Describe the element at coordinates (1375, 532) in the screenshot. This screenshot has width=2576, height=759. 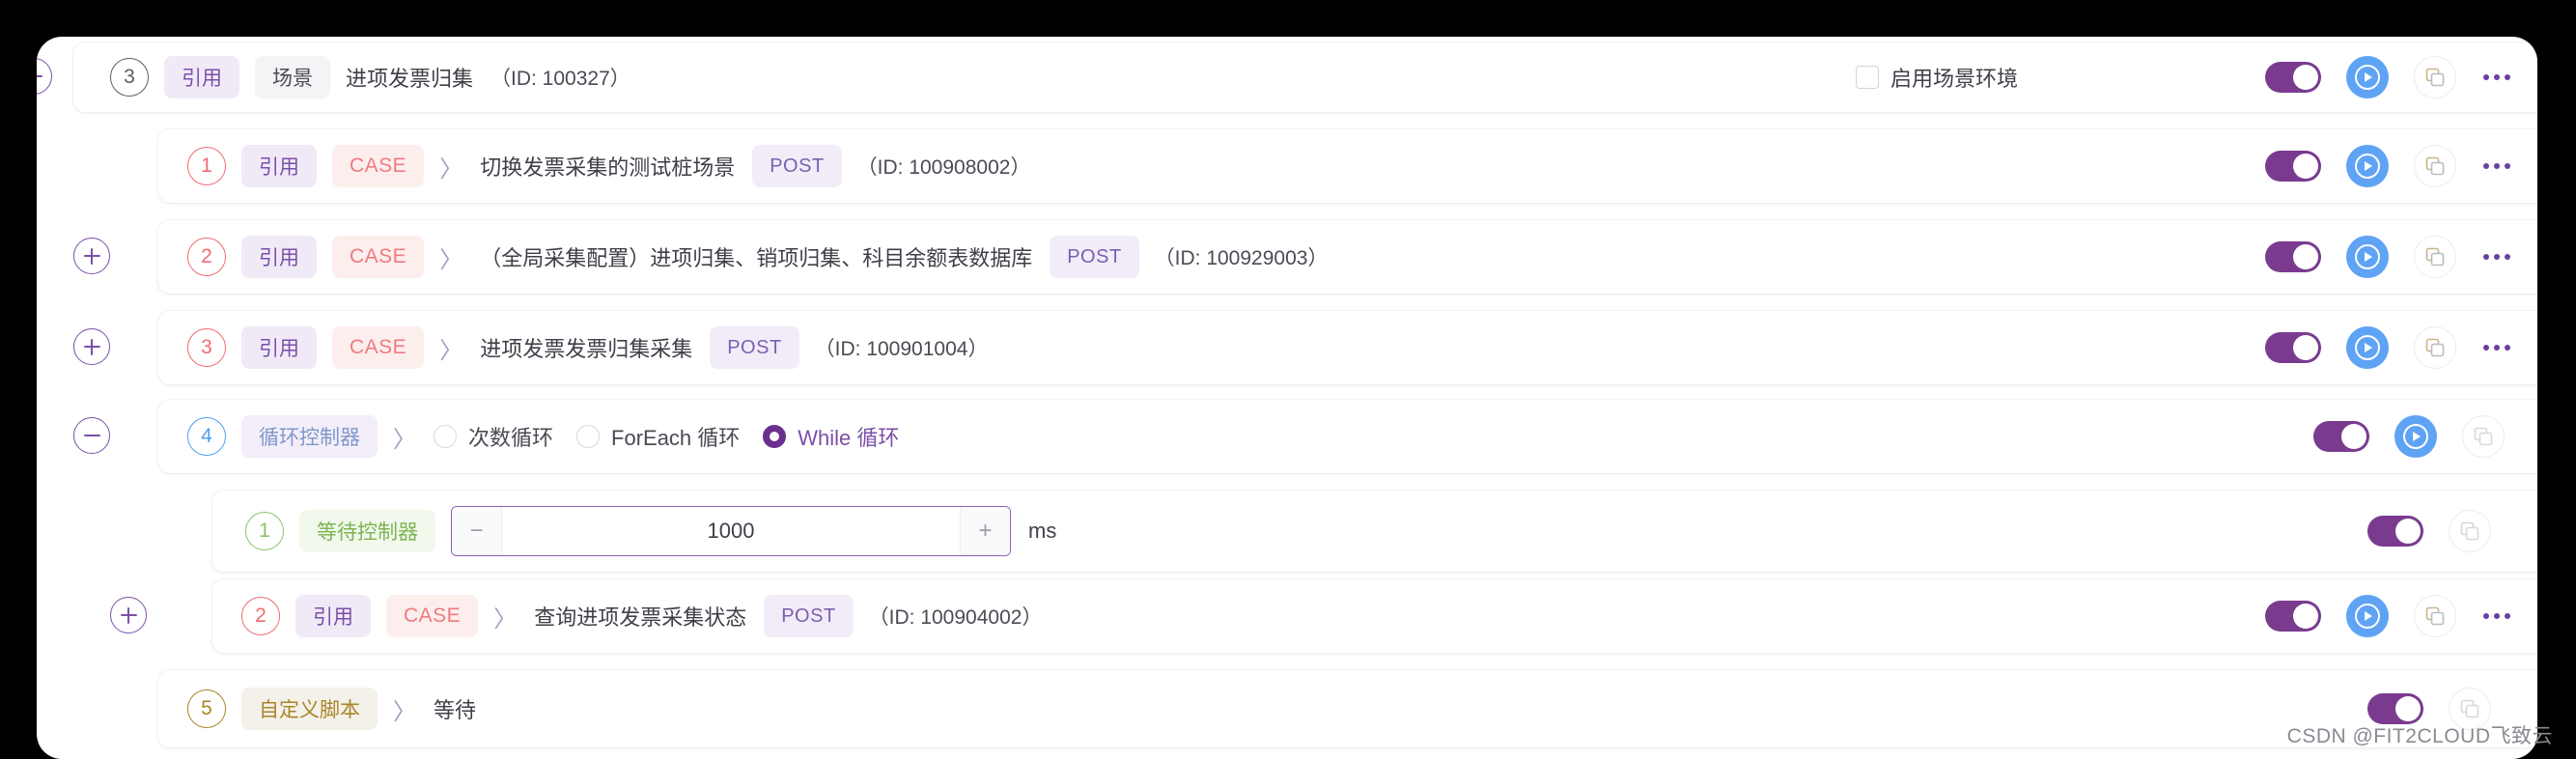
I see `wait-controller-row: 1 等待控制器 − + ms` at that location.